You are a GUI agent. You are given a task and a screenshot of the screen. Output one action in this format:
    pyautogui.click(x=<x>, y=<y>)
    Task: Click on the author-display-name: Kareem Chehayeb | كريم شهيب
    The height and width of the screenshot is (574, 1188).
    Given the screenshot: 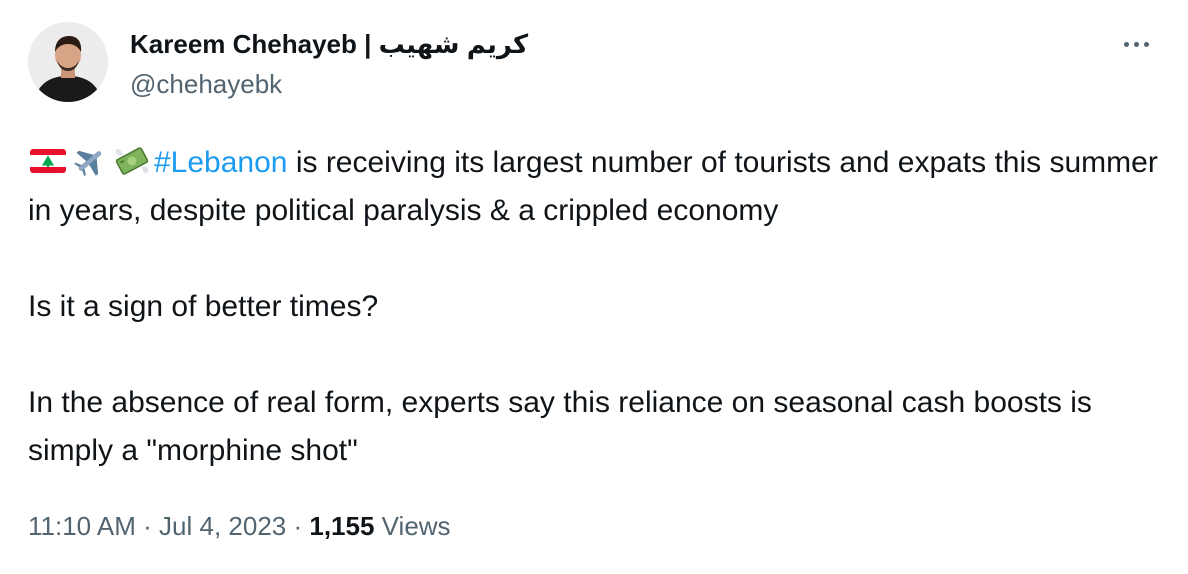 What is the action you would take?
    pyautogui.click(x=329, y=44)
    